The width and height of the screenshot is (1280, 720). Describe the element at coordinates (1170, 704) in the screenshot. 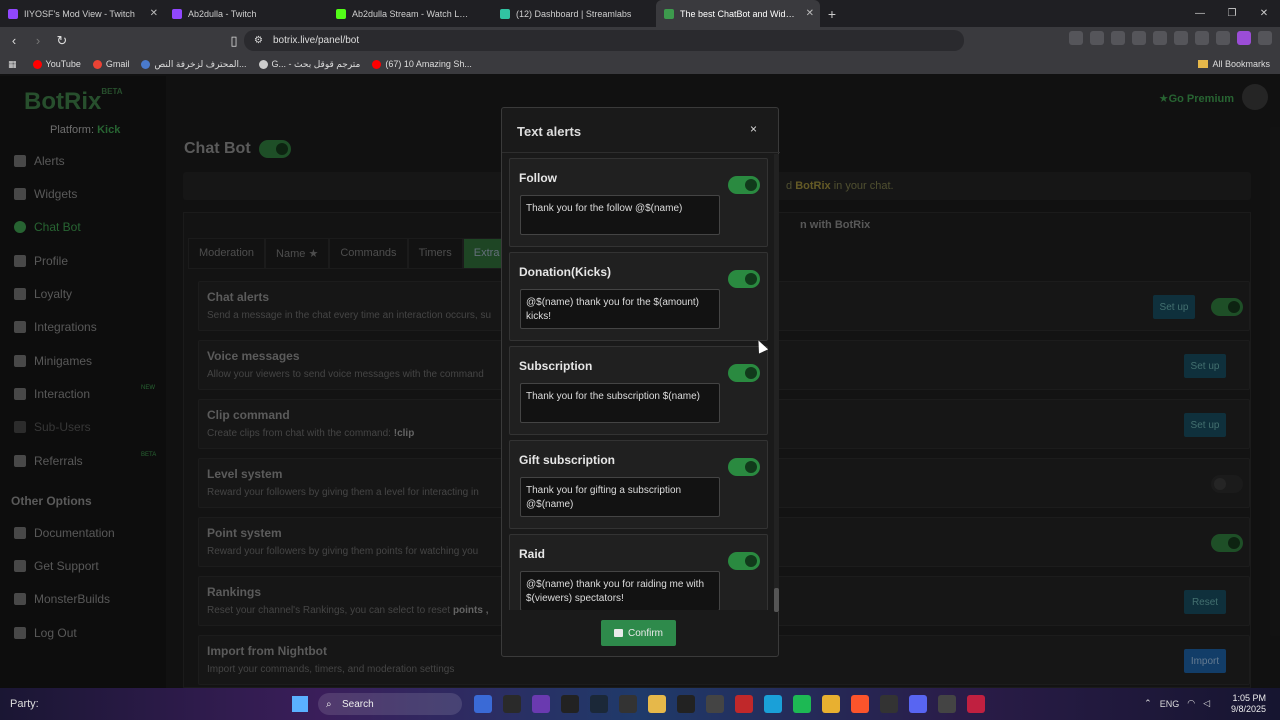

I see `language-indicator: ENG` at that location.